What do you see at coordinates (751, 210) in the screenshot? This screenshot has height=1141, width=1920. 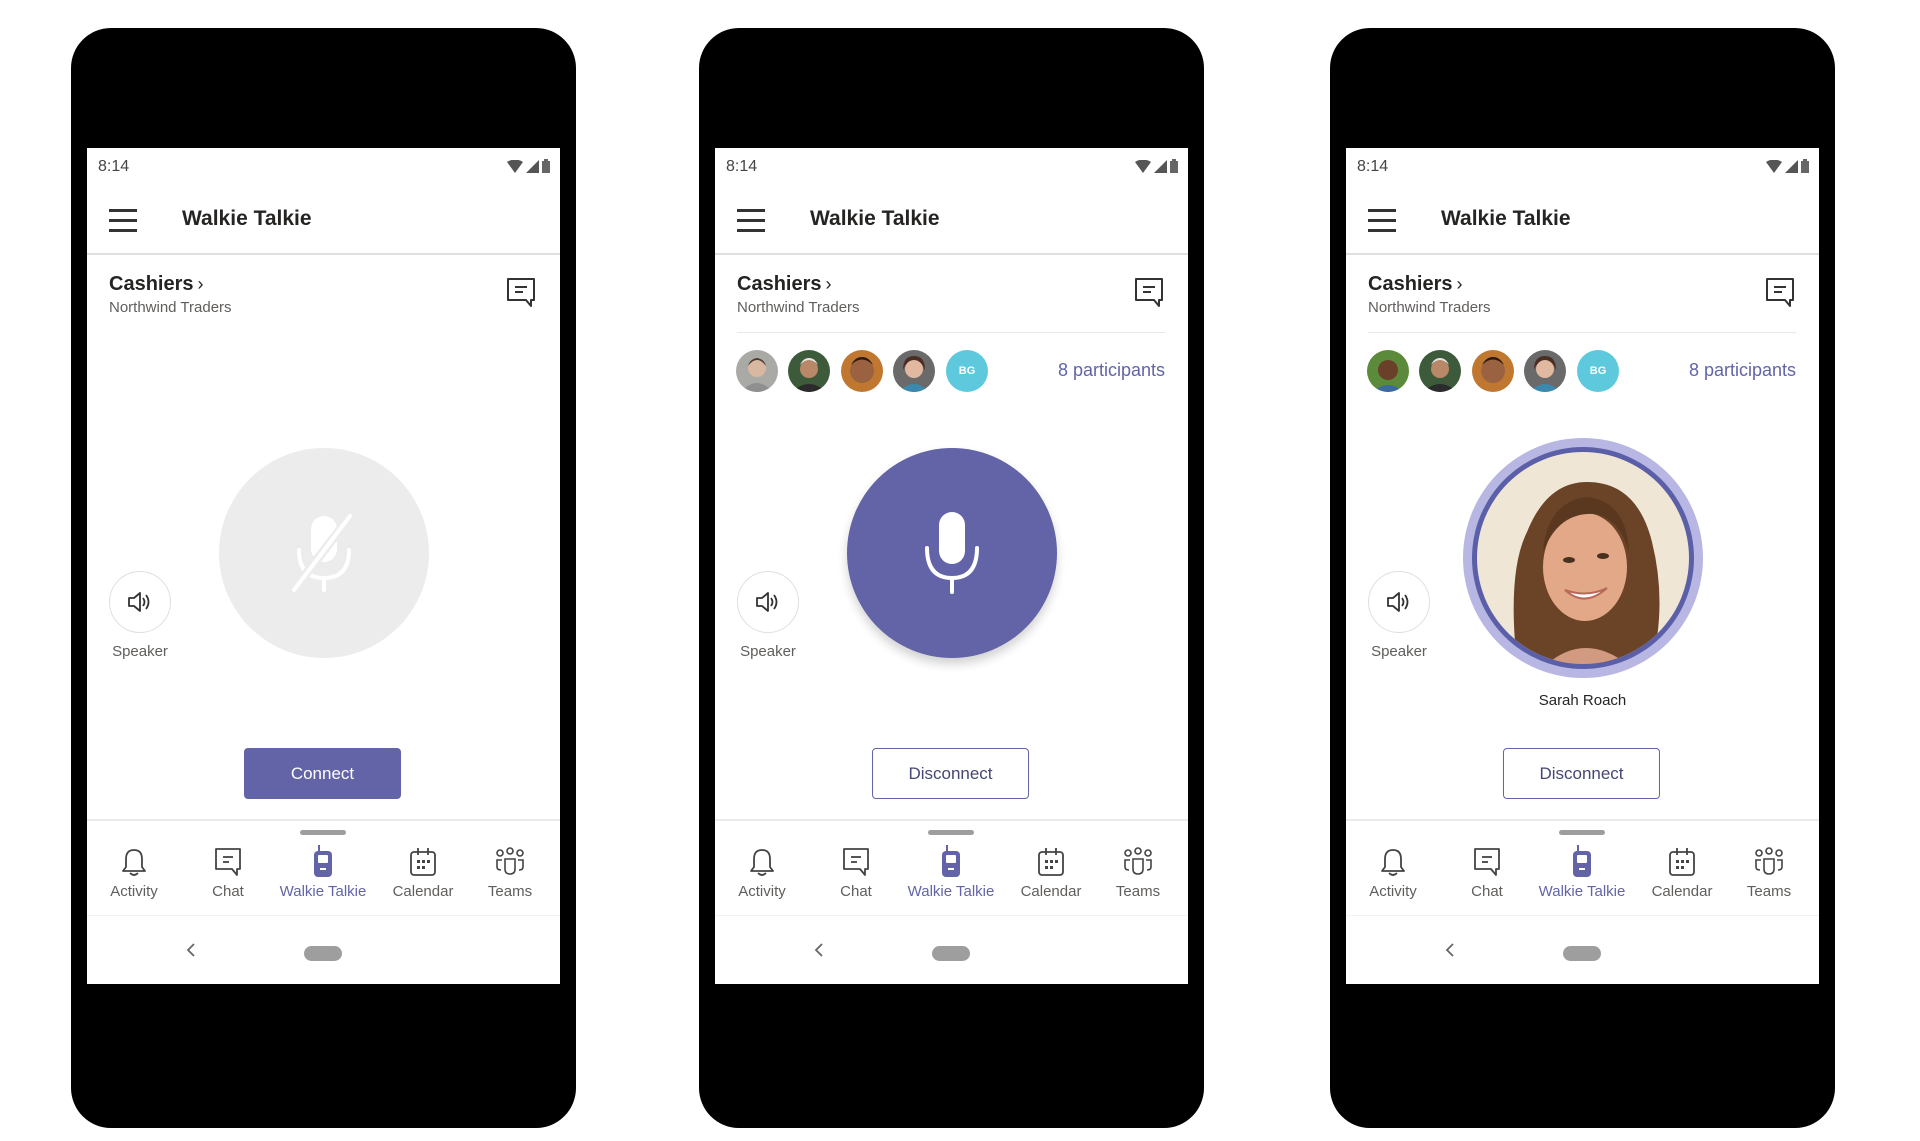 I see `hamburger-icon` at bounding box center [751, 210].